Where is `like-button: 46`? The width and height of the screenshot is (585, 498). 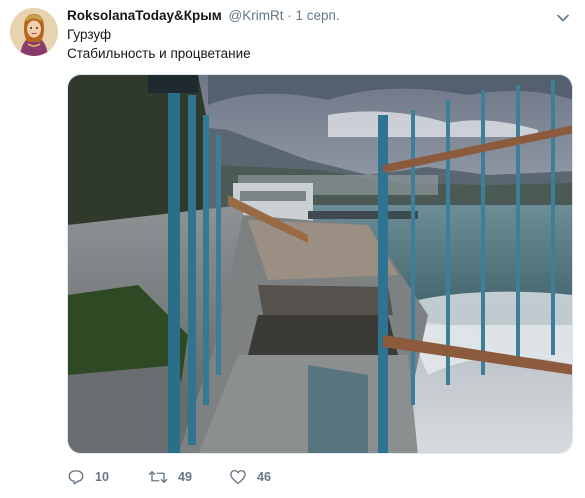
like-button: 46 is located at coordinates (250, 477).